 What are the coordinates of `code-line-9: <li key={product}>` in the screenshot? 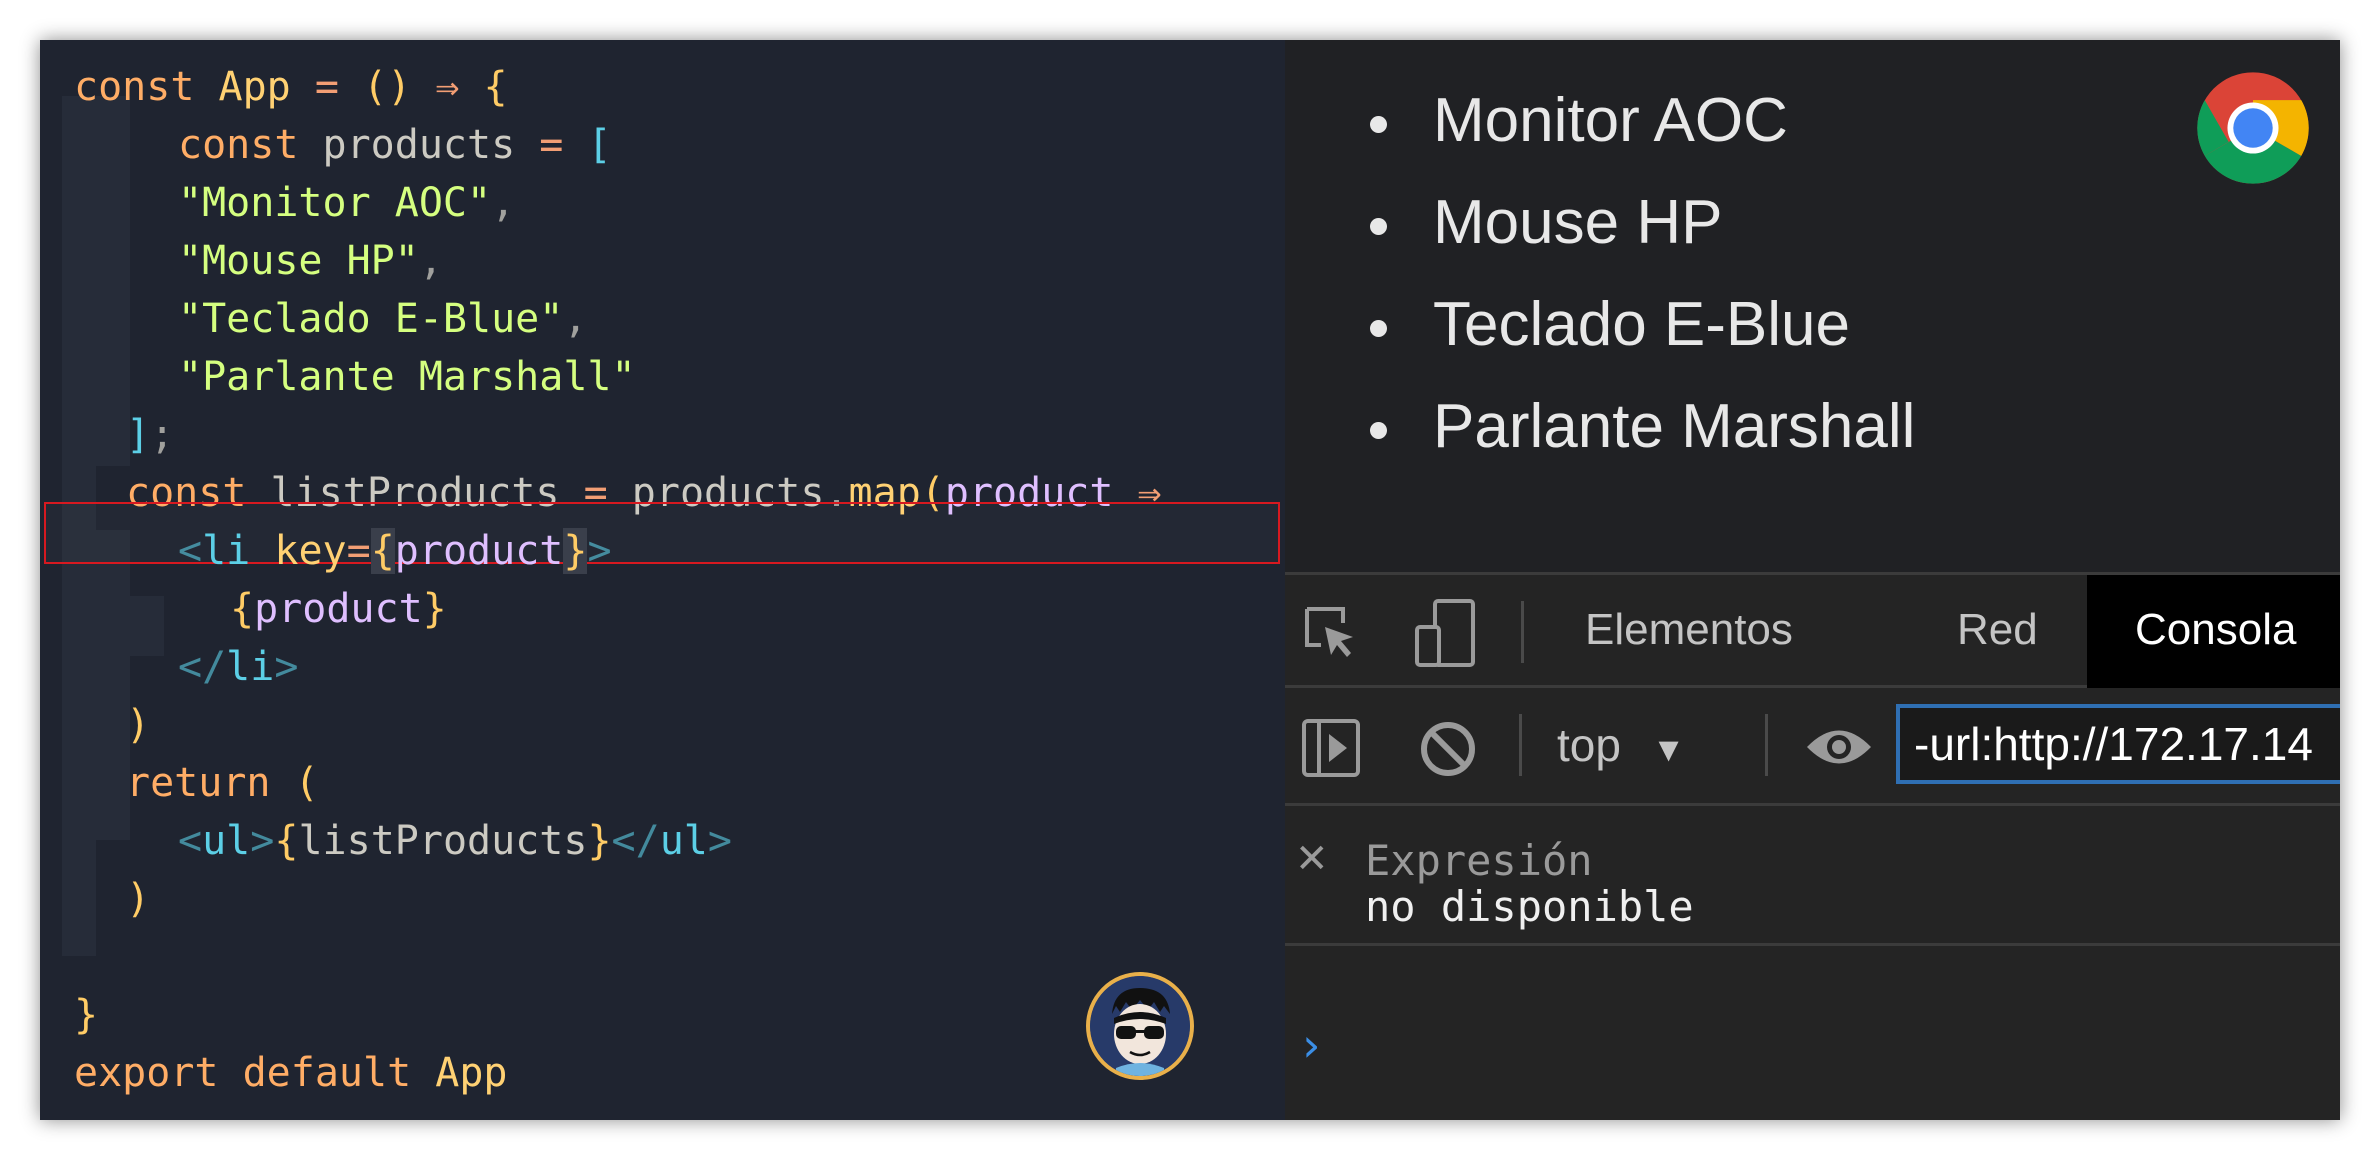 It's located at (395, 551).